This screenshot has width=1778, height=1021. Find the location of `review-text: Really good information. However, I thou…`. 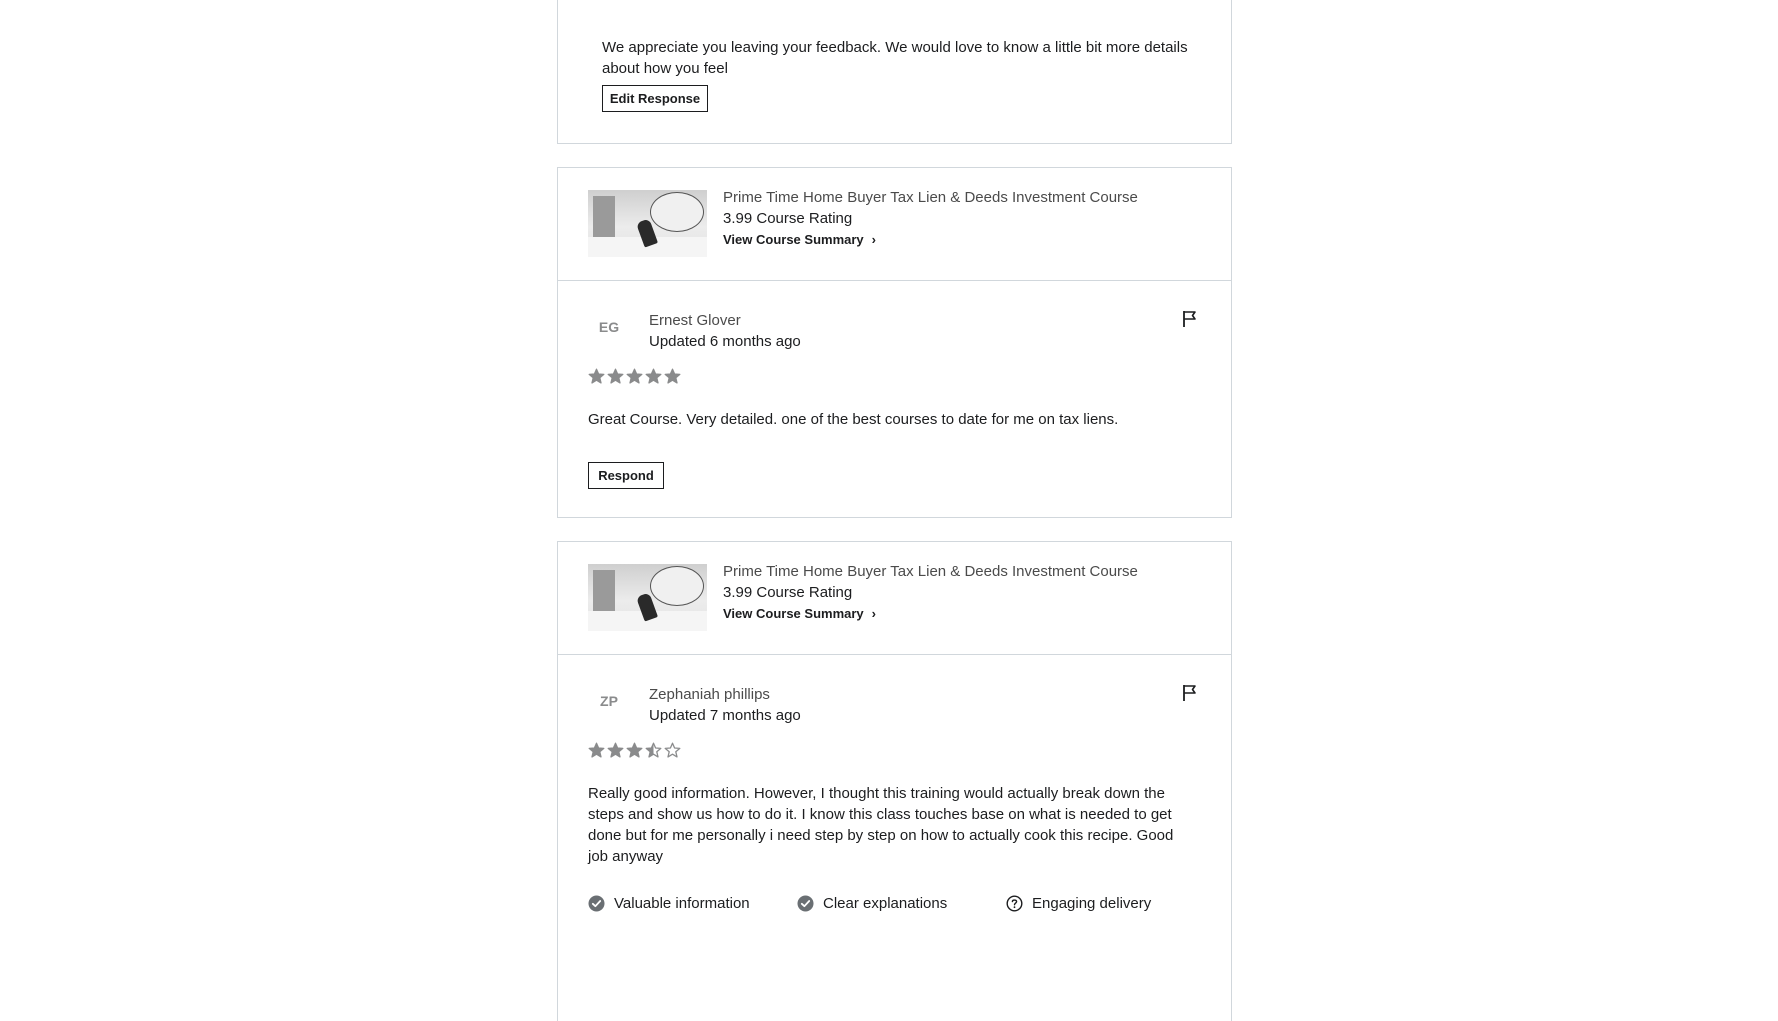

review-text: Really good information. However, I thou… is located at coordinates (881, 825).